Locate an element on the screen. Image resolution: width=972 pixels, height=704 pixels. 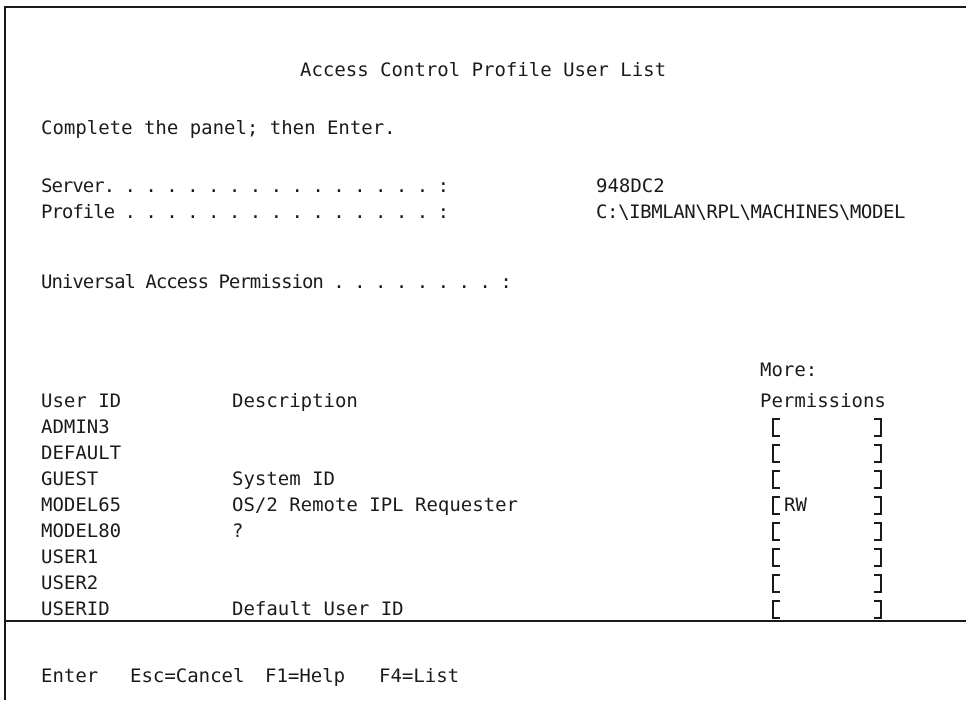
profile-label: Profile . . . . . . . . . . . . . . . : is located at coordinates (245, 212).